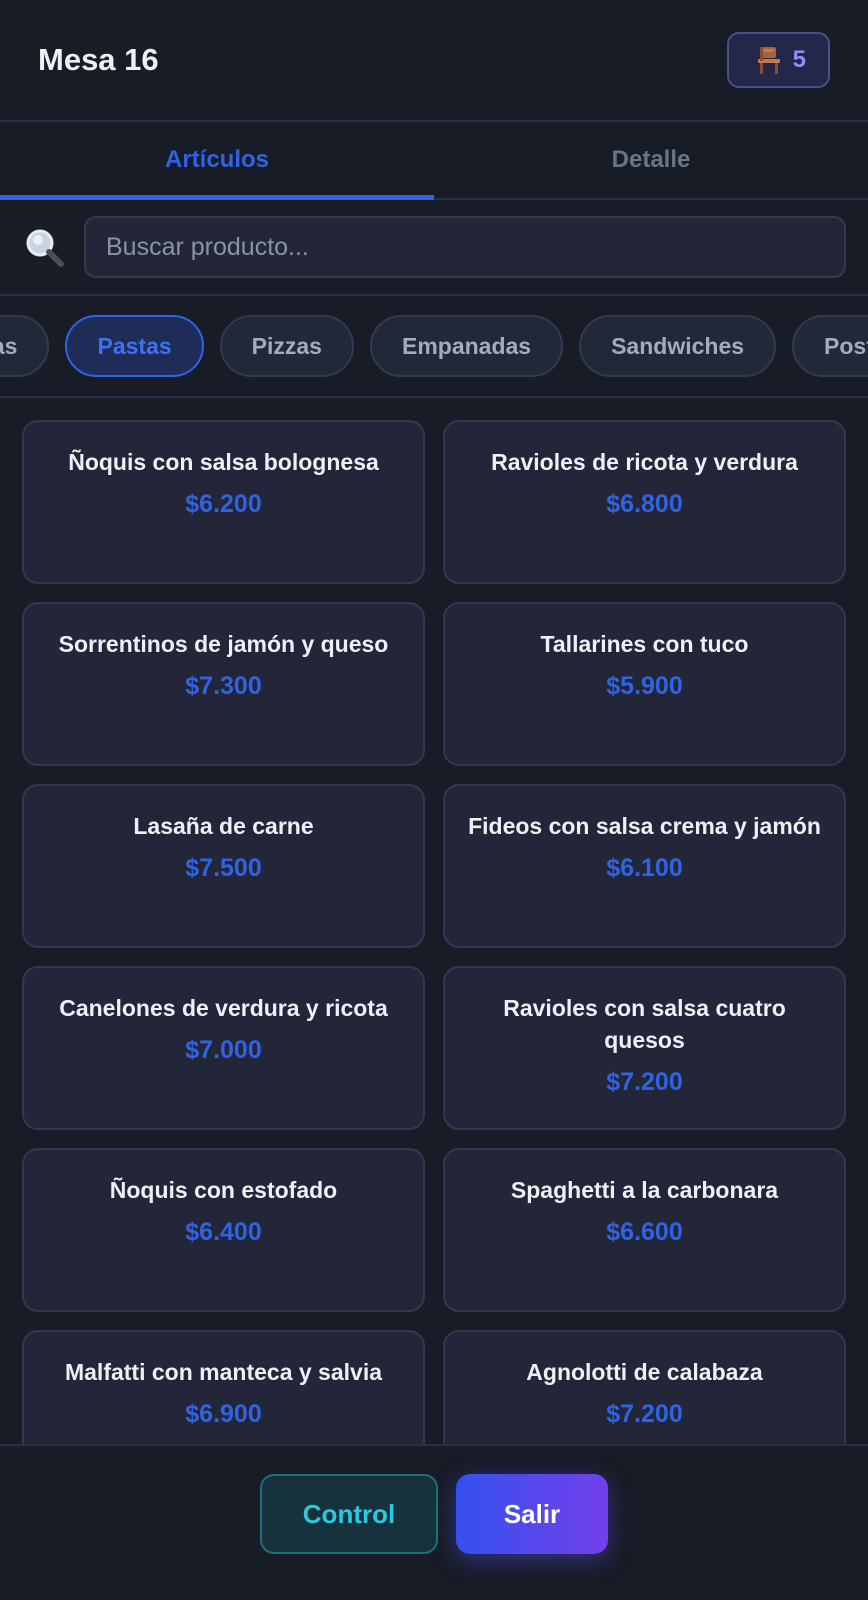 Image resolution: width=868 pixels, height=1600 pixels. What do you see at coordinates (286, 346) in the screenshot?
I see `category-chip-pizzas: Pizzas` at bounding box center [286, 346].